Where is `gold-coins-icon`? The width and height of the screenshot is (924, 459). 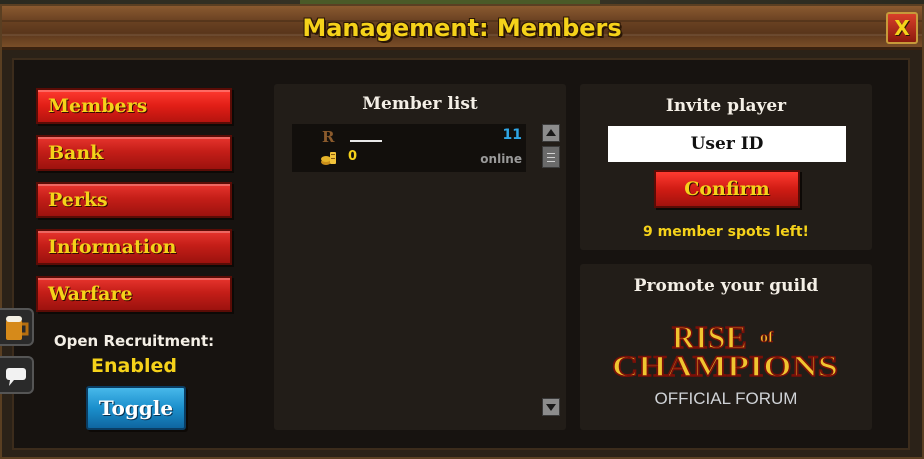 gold-coins-icon is located at coordinates (328, 158).